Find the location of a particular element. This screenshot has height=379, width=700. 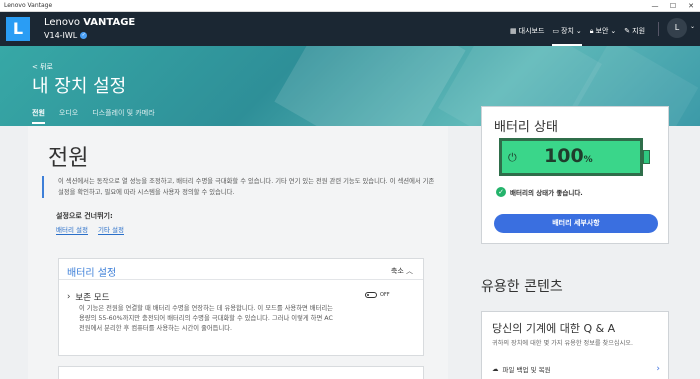

section-title: 전원 is located at coordinates (68, 158).